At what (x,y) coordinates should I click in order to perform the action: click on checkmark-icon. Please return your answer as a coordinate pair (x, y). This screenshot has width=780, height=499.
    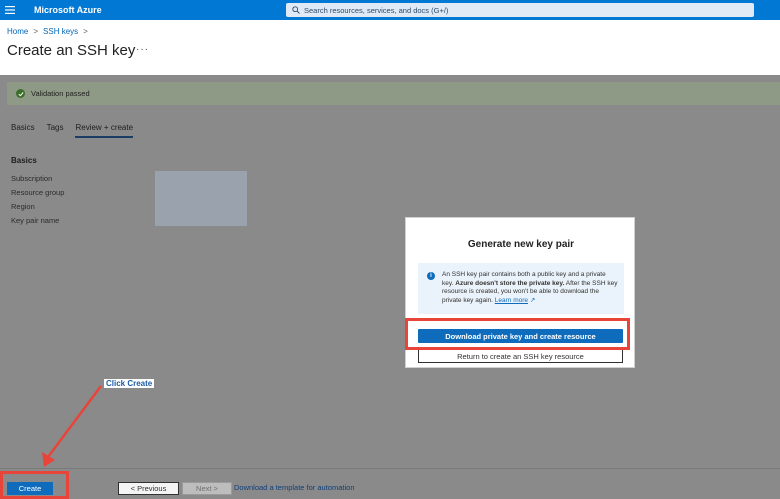
    Looking at the image, I should click on (20, 93).